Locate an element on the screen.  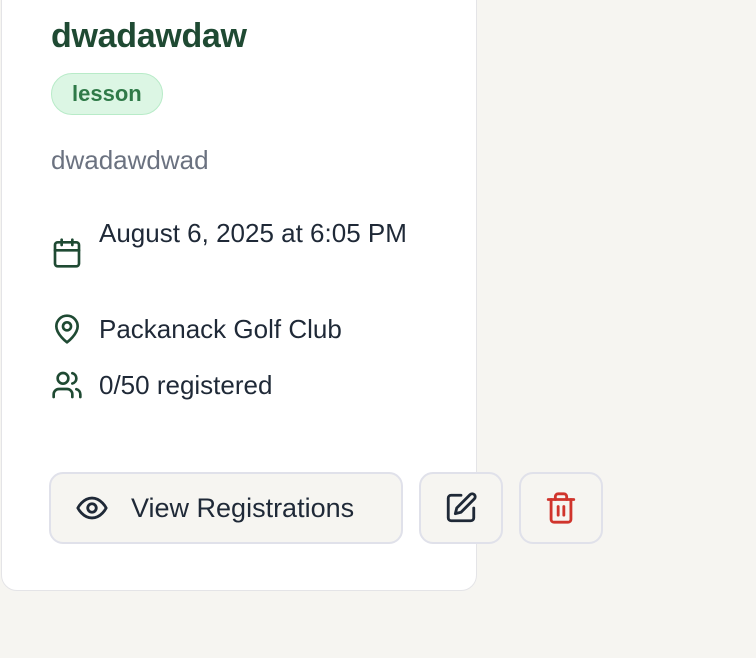
view-registrations-label: View Registrations is located at coordinates (243, 507).